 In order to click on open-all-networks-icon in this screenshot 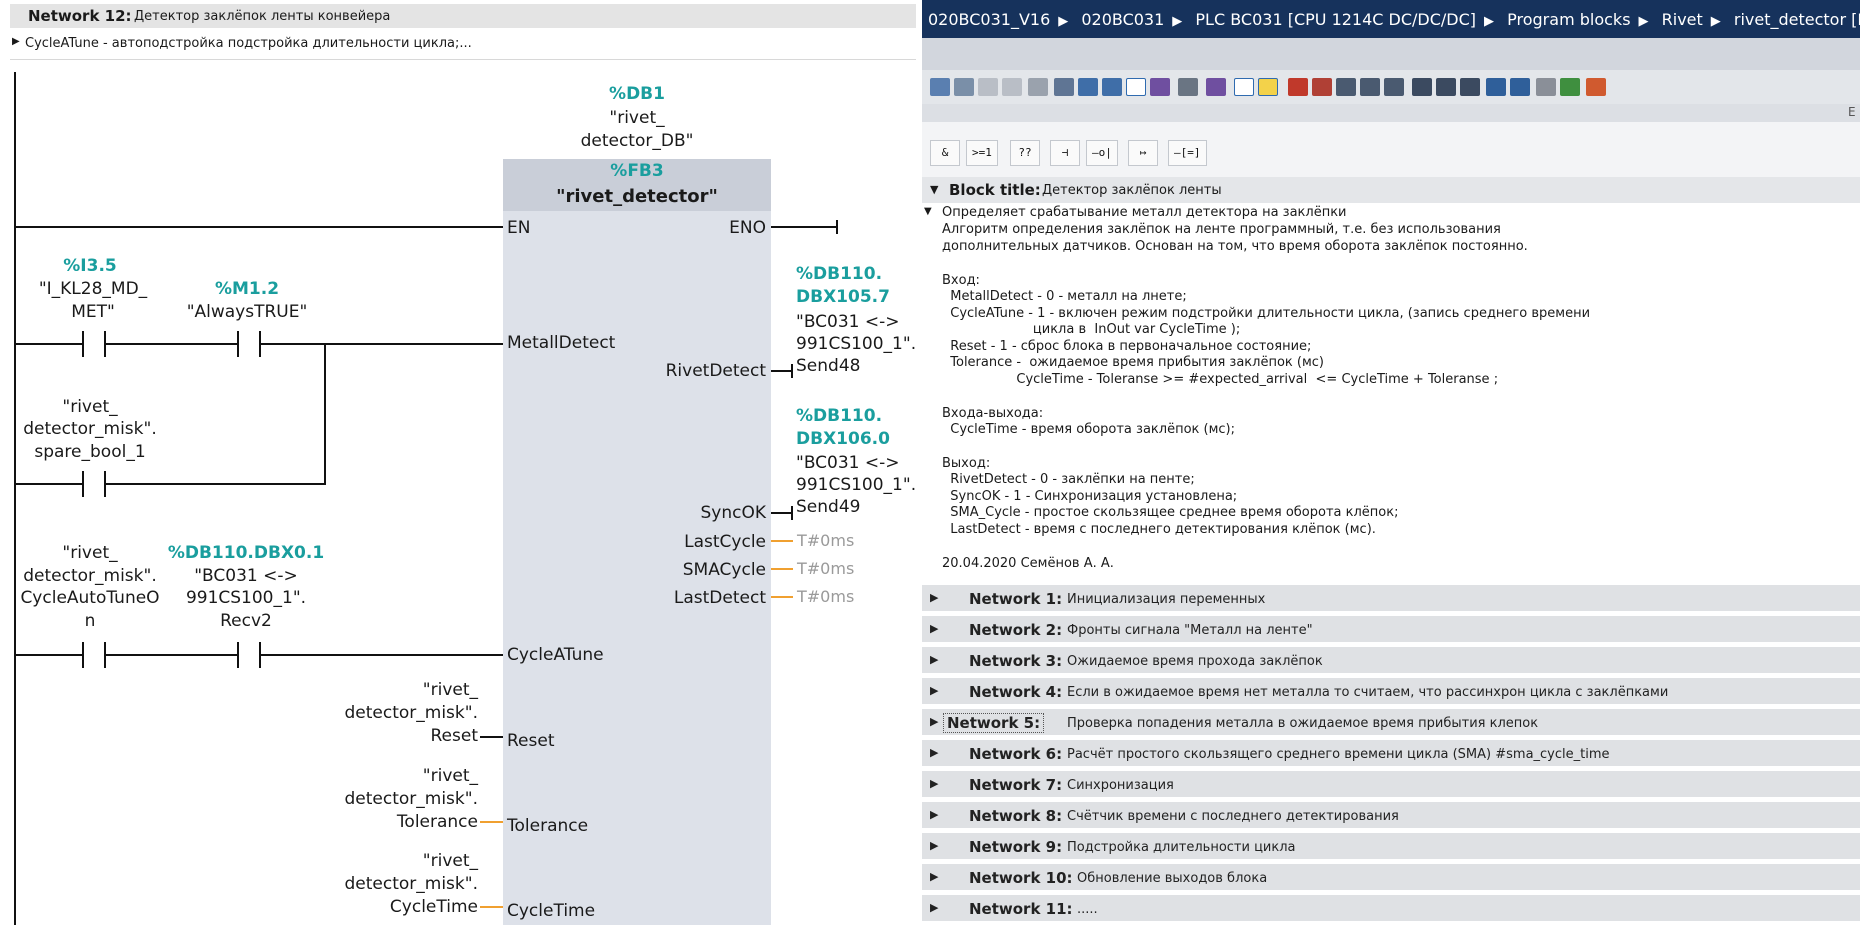, I will do `click(1112, 87)`.